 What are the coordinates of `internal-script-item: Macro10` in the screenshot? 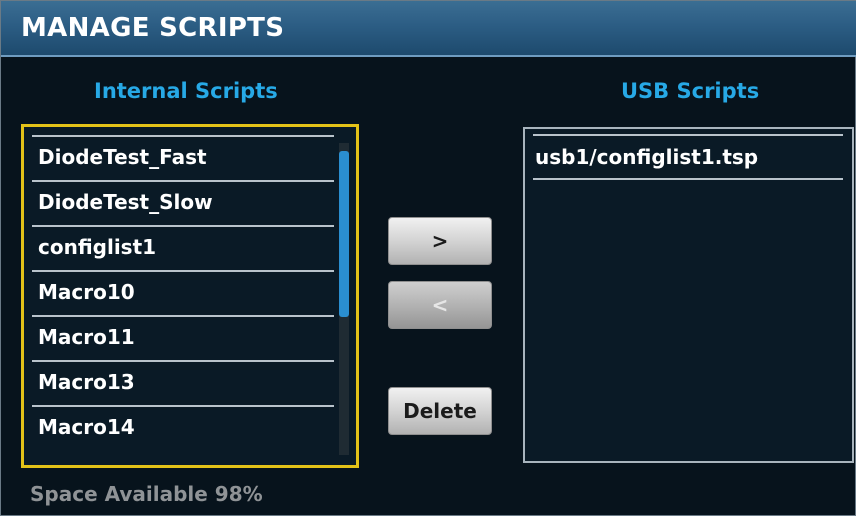 It's located at (183, 292).